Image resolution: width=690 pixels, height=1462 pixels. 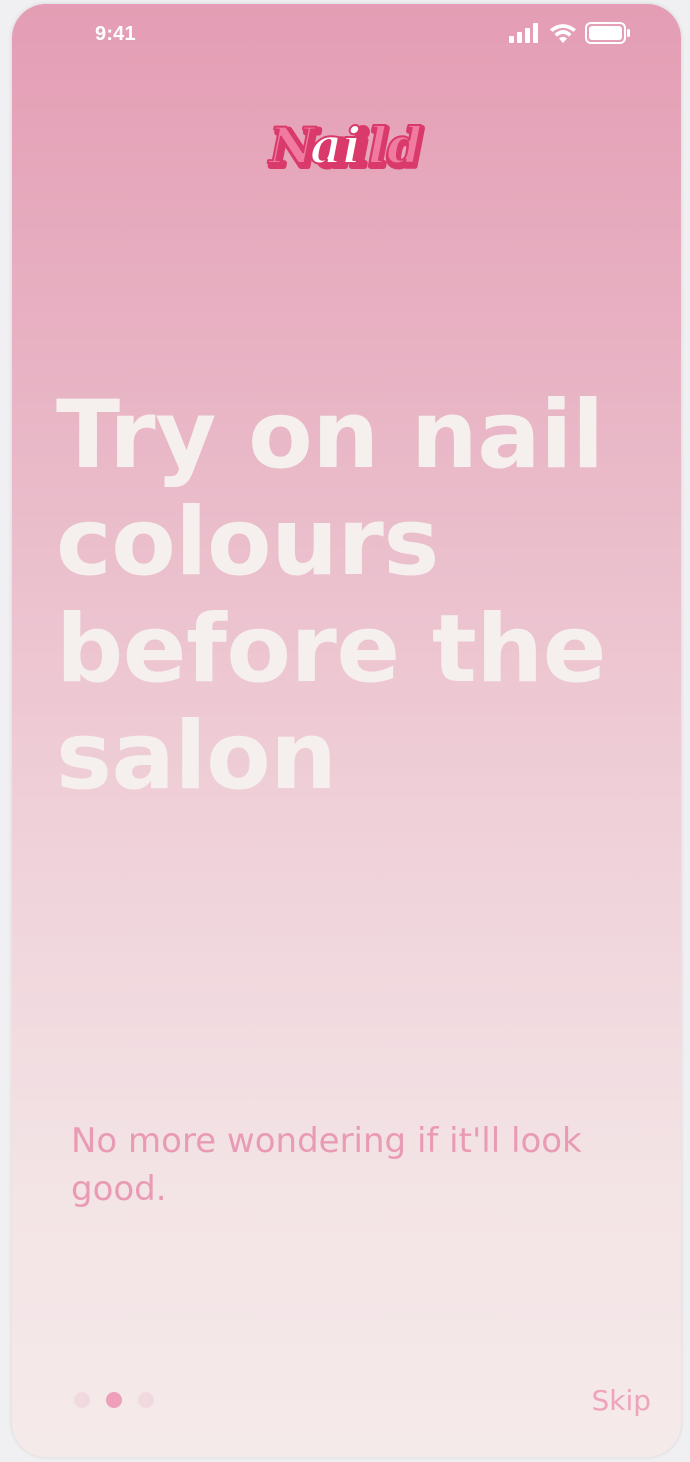 I want to click on skip-button: Skip, so click(x=621, y=1400).